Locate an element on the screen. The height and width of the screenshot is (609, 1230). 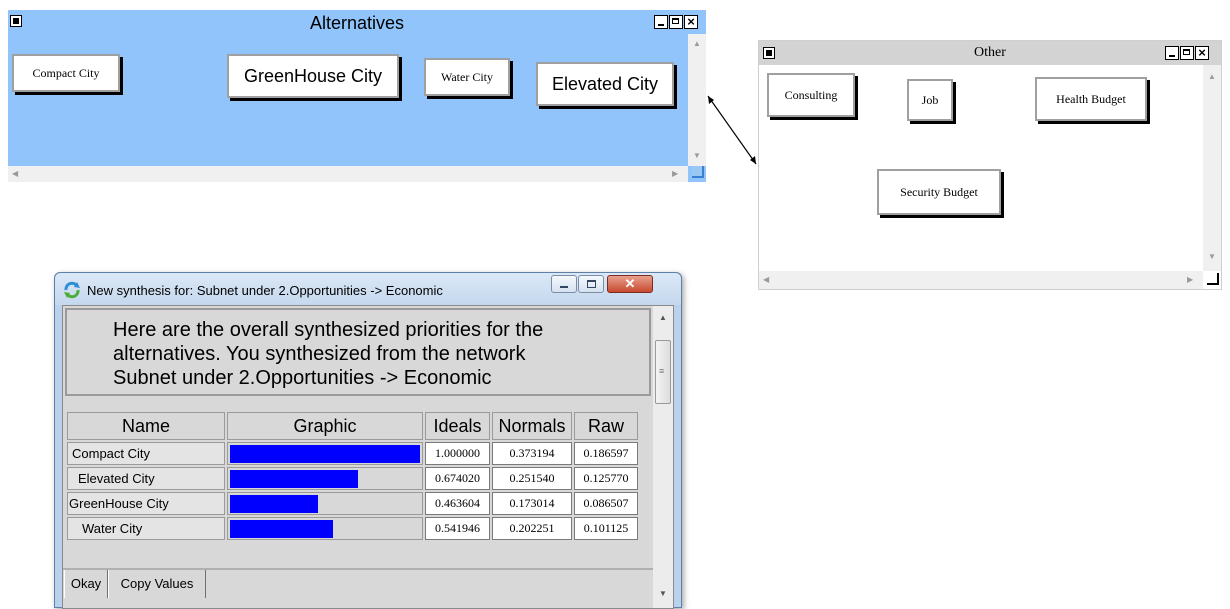
row-normal: 0.173014 is located at coordinates (532, 503).